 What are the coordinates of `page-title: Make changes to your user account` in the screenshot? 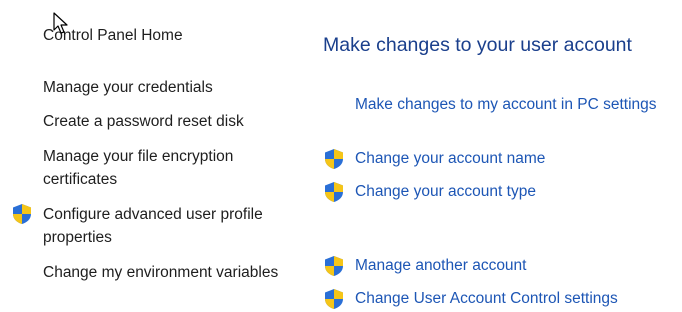 It's located at (477, 45).